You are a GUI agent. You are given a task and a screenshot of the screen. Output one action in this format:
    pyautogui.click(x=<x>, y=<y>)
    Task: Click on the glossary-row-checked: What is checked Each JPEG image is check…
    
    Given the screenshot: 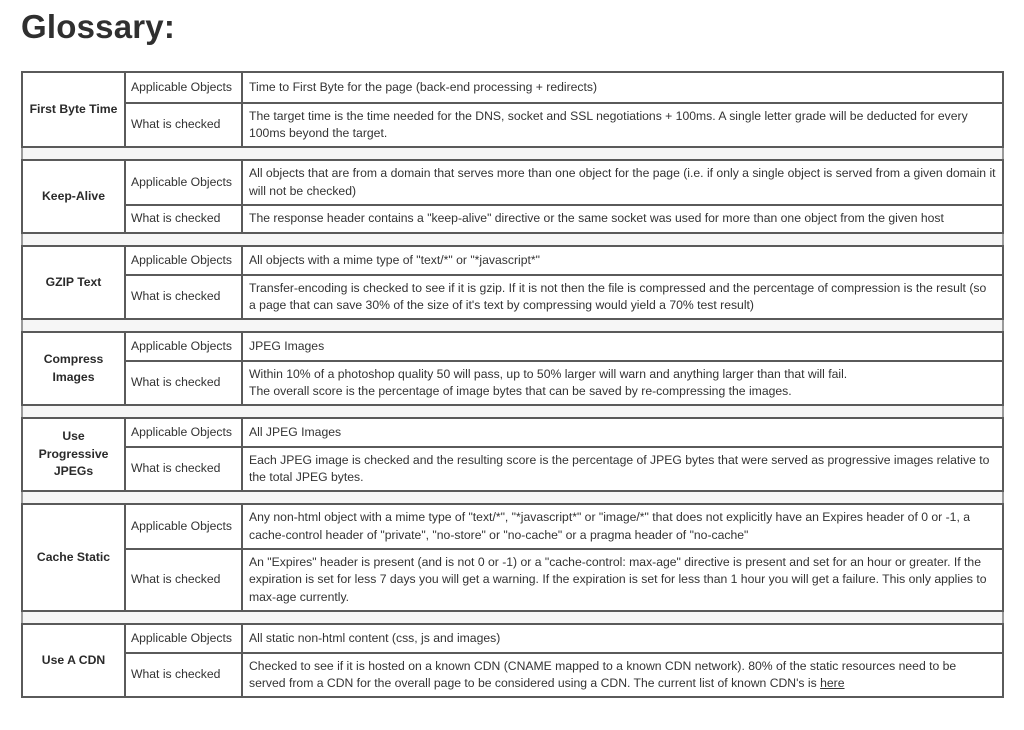 What is the action you would take?
    pyautogui.click(x=513, y=469)
    